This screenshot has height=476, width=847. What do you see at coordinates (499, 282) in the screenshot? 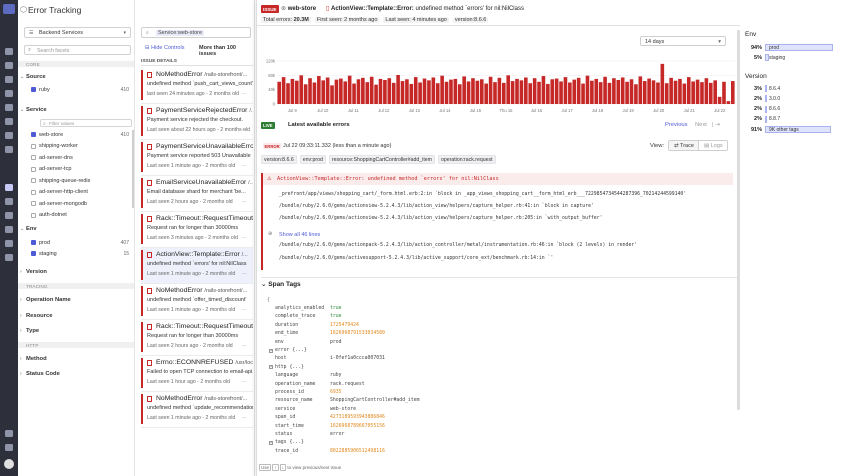
I see `span-tags-header: ⌄ Span Tags` at bounding box center [499, 282].